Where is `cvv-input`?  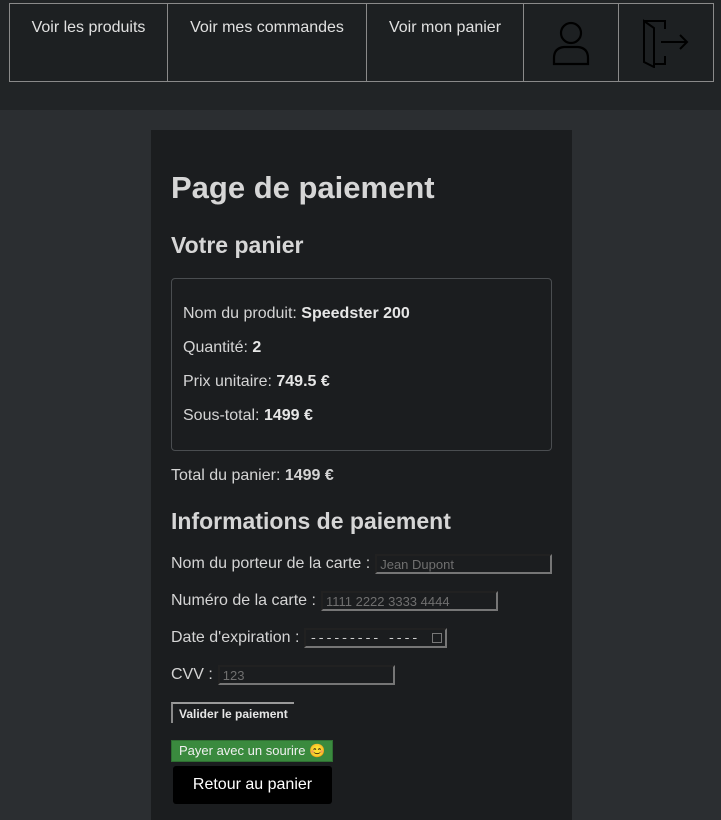 cvv-input is located at coordinates (306, 675).